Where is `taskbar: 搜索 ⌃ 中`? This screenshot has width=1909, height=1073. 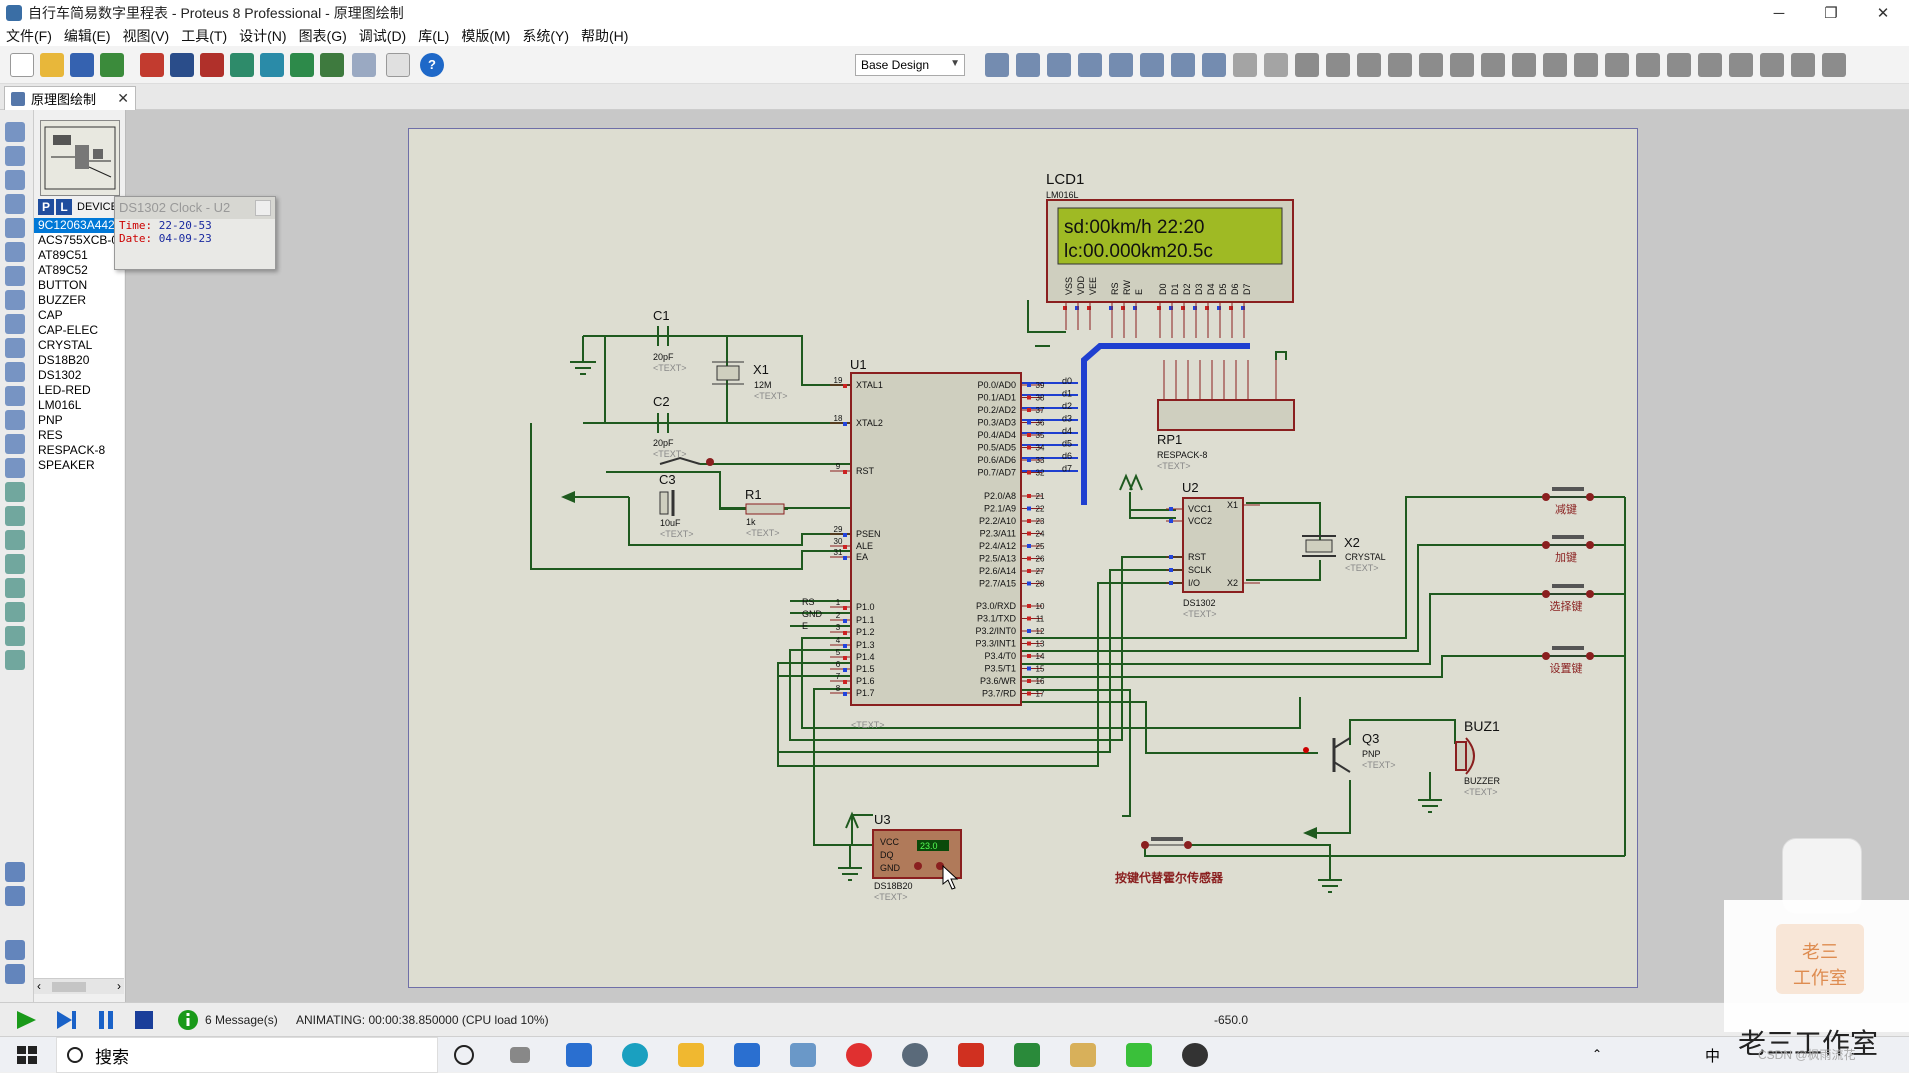 taskbar: 搜索 ⌃ 中 is located at coordinates (954, 1054).